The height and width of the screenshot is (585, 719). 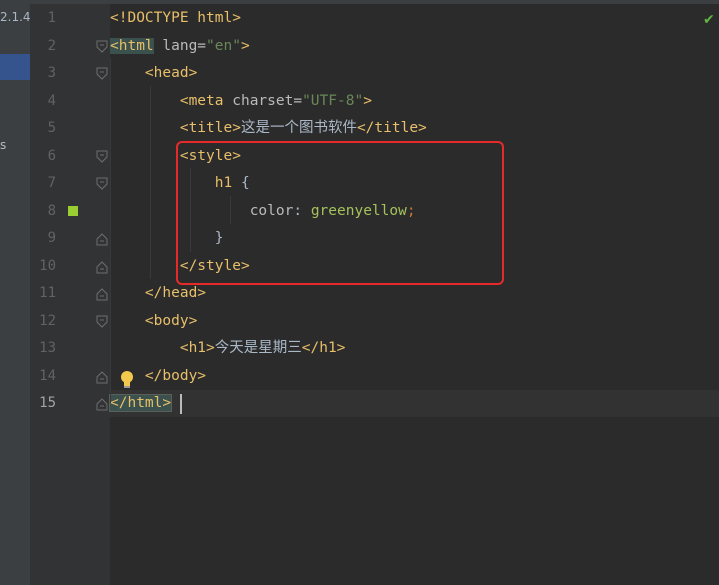 What do you see at coordinates (51, 238) in the screenshot?
I see `line-number: 9` at bounding box center [51, 238].